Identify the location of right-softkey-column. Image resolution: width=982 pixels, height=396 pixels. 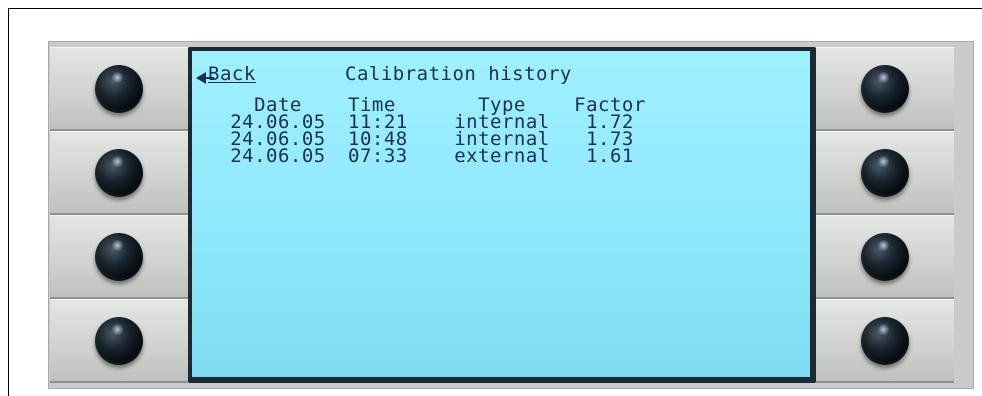
(885, 215).